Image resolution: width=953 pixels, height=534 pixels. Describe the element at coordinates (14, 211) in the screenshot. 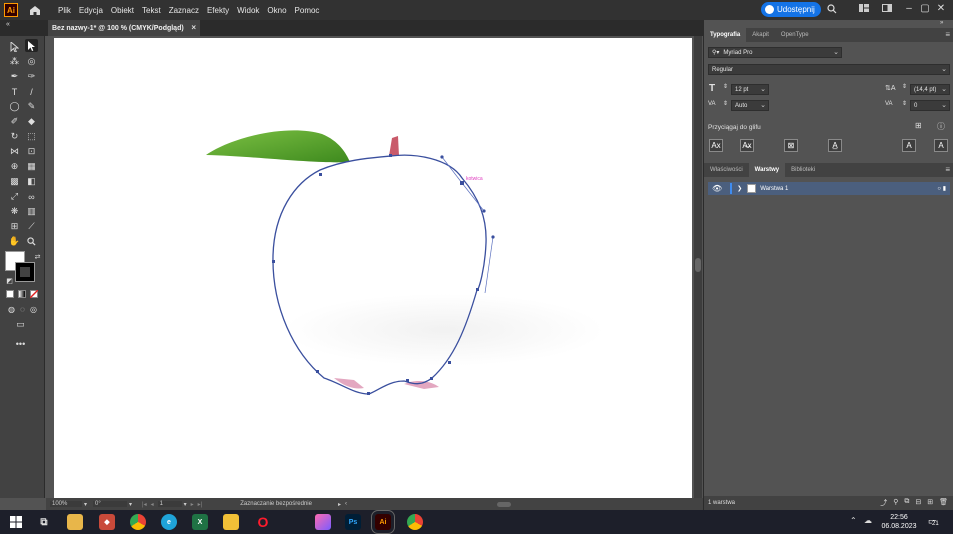

I see `symbol-sprayer-icon: ❋` at that location.